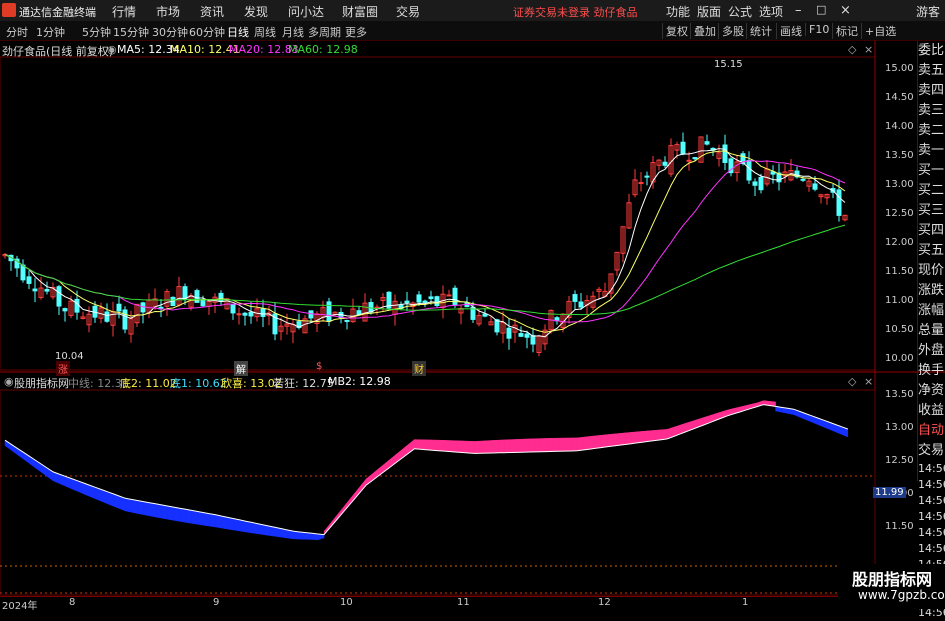 Image resolution: width=945 pixels, height=621 pixels. I want to click on settings-icon: ◇, so click(852, 49).